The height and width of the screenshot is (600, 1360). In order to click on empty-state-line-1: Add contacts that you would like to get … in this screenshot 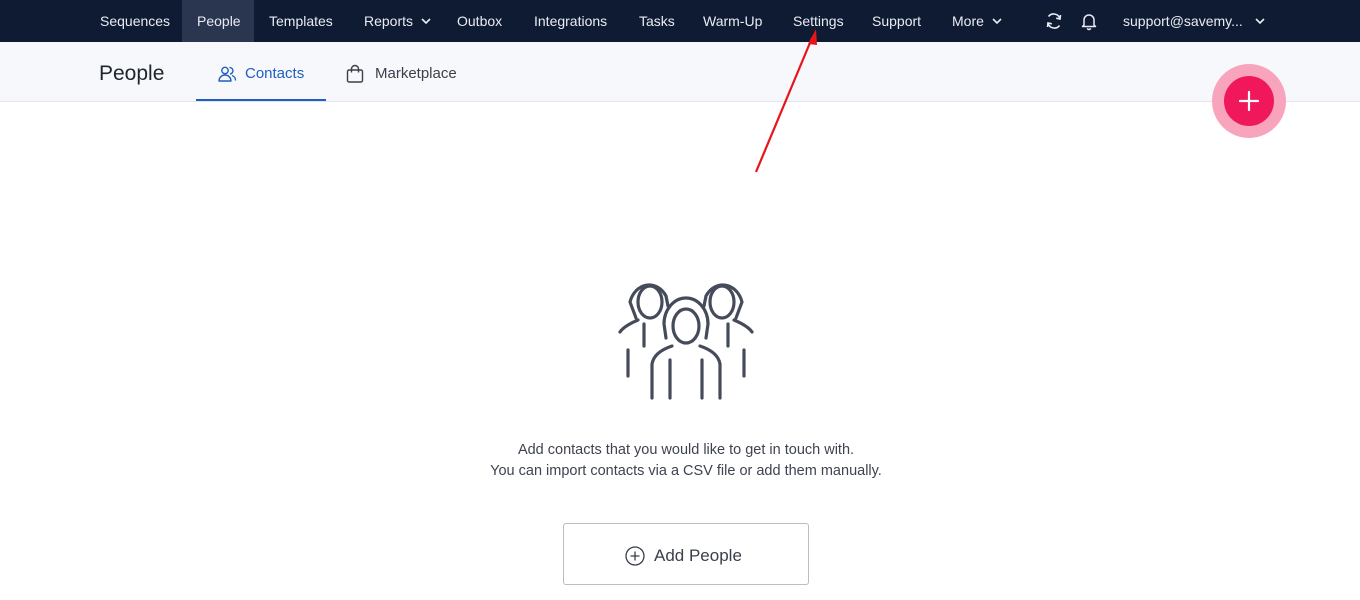, I will do `click(686, 450)`.